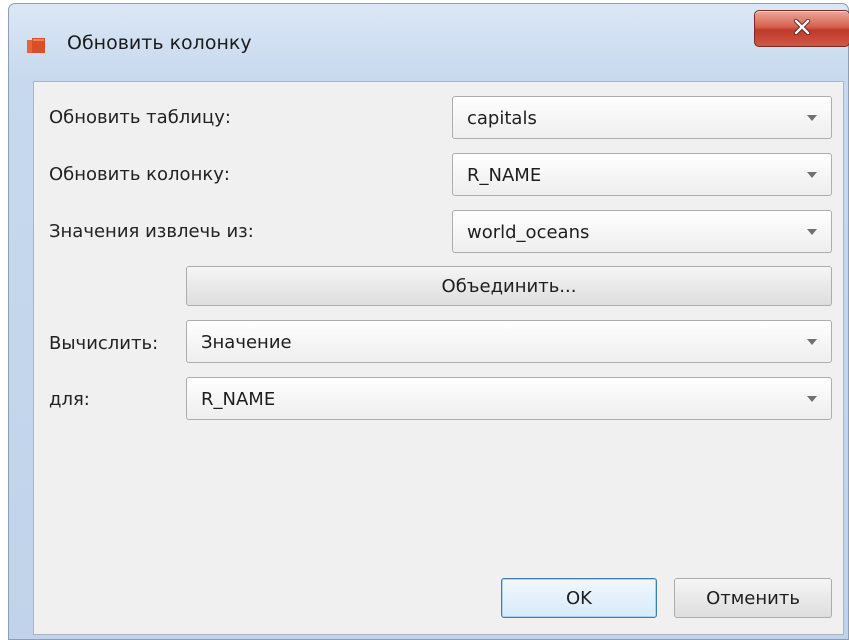 This screenshot has height=640, width=849. I want to click on values-from-select: world_oceans, so click(642, 231).